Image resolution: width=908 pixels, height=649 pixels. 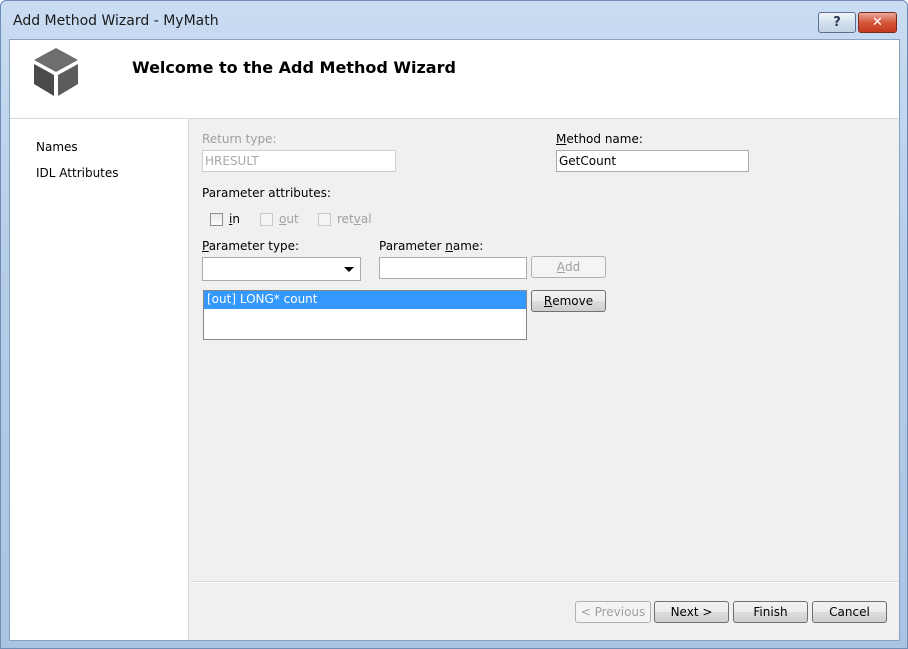 I want to click on method-name-input: GetCount, so click(x=652, y=161).